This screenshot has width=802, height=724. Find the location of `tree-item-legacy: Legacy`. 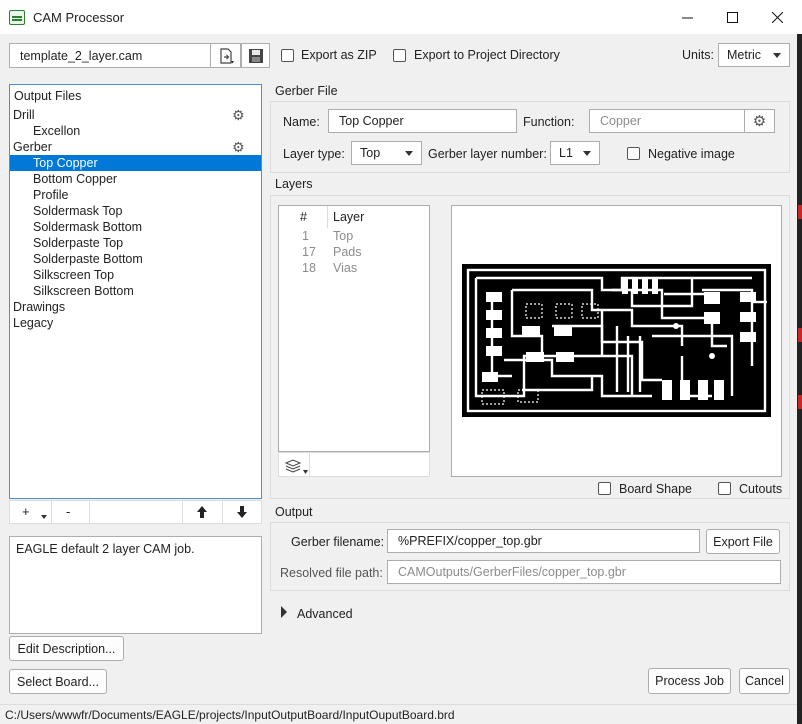

tree-item-legacy: Legacy is located at coordinates (135, 323).